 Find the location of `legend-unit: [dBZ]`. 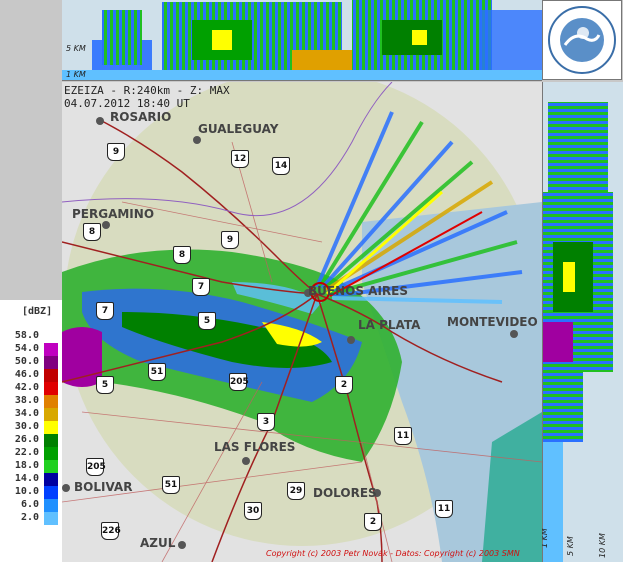

legend-unit: [dBZ] is located at coordinates (37, 311).